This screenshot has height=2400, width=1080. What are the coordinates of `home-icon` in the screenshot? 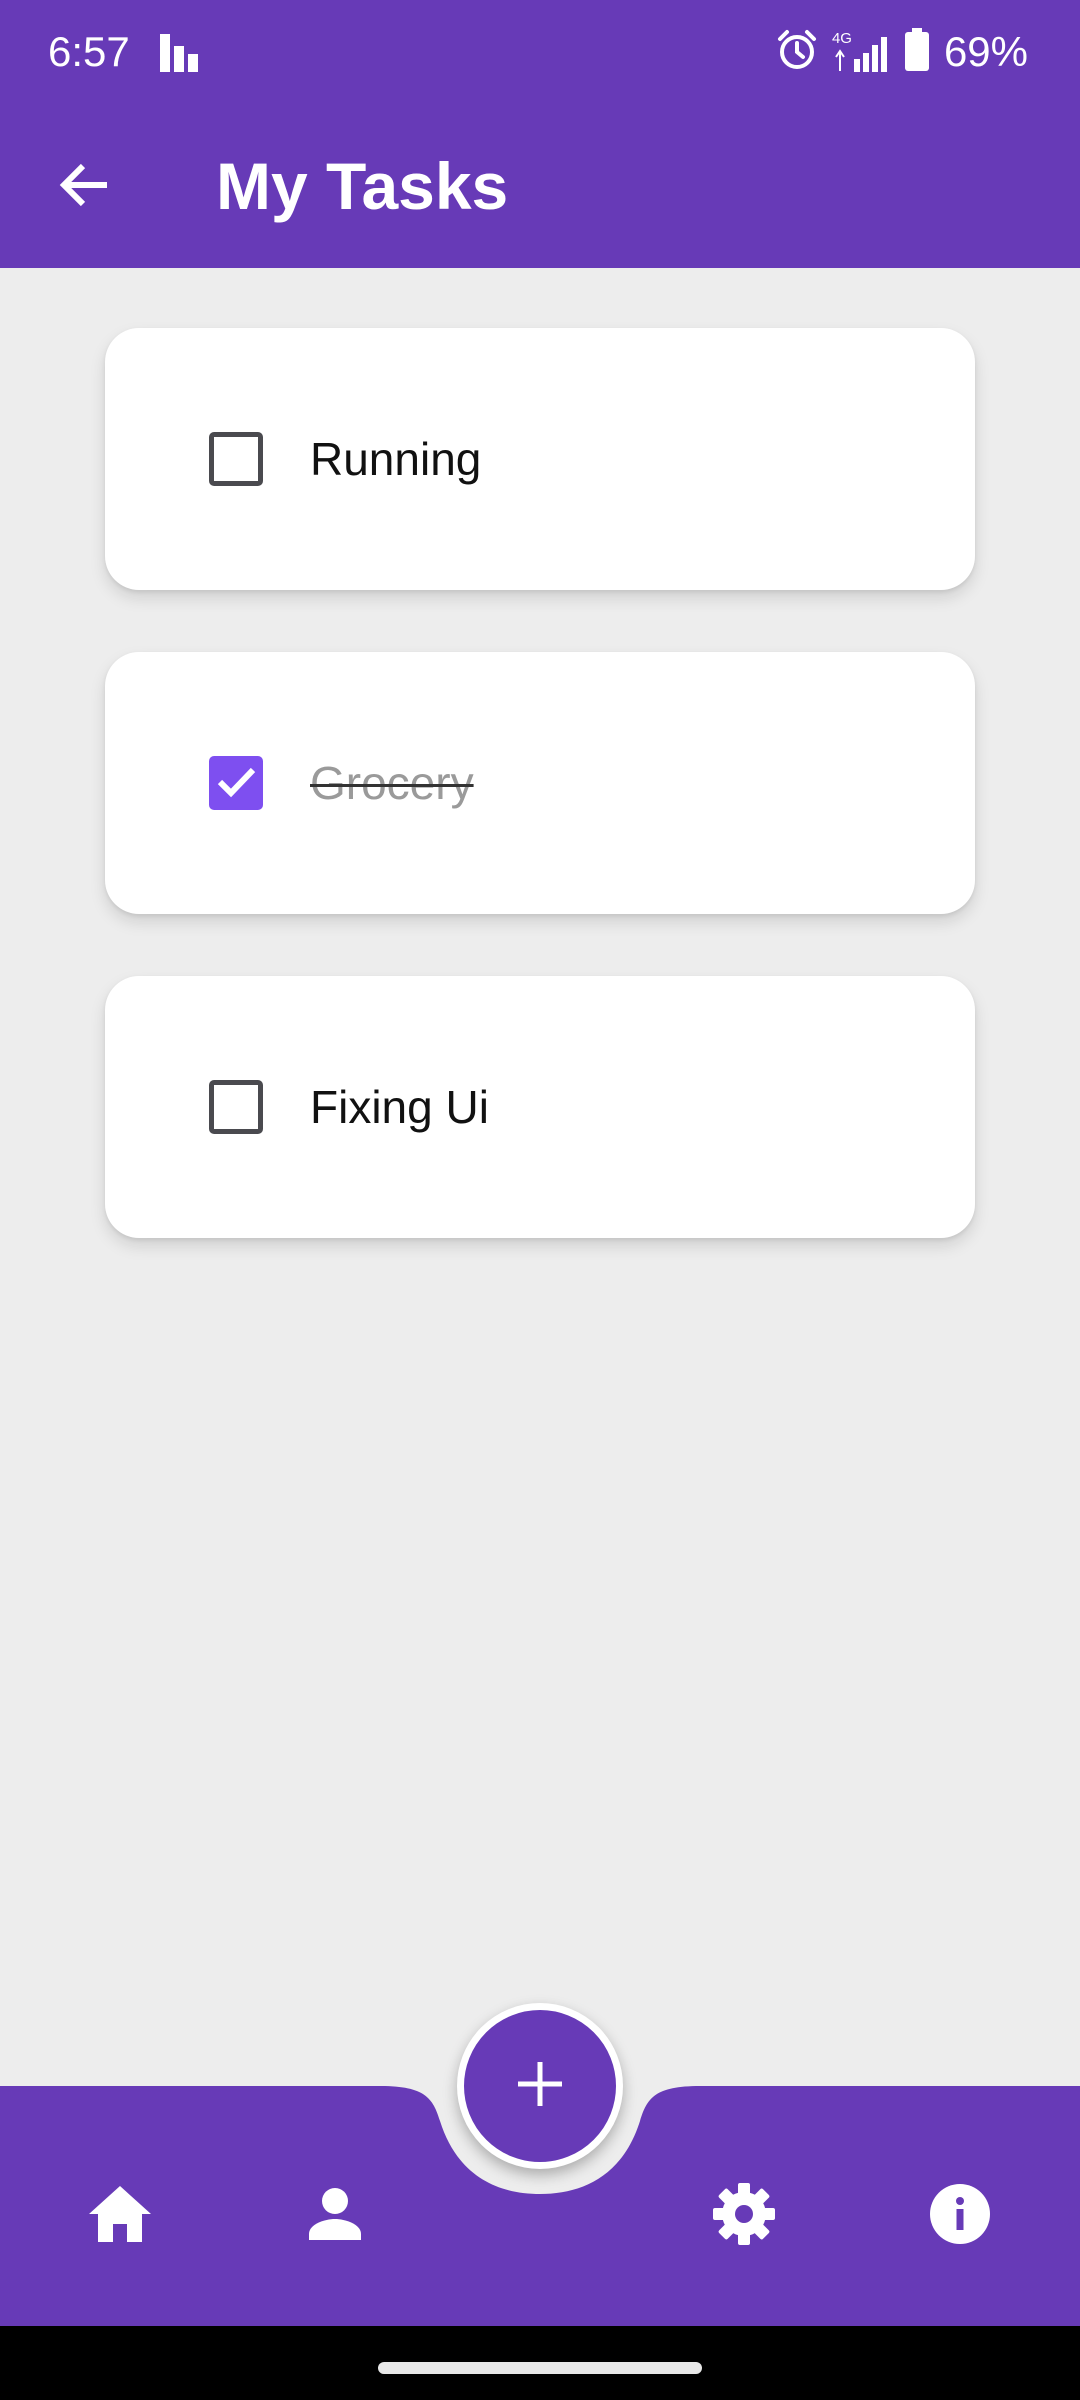 It's located at (120, 2216).